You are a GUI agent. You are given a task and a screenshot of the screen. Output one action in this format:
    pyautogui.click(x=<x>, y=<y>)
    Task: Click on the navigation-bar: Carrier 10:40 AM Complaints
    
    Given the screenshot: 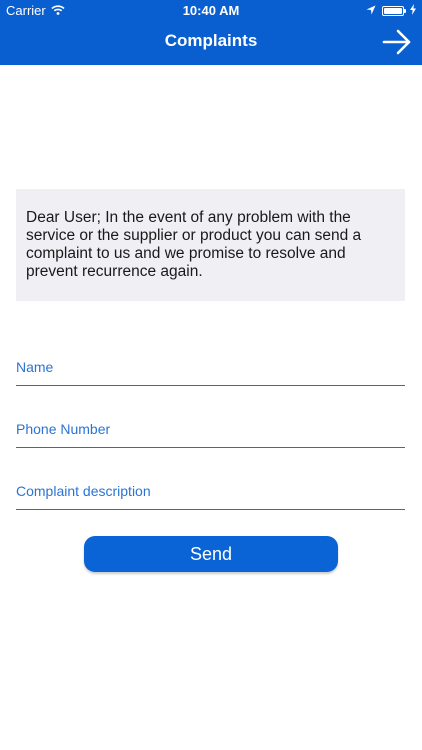 What is the action you would take?
    pyautogui.click(x=211, y=32)
    